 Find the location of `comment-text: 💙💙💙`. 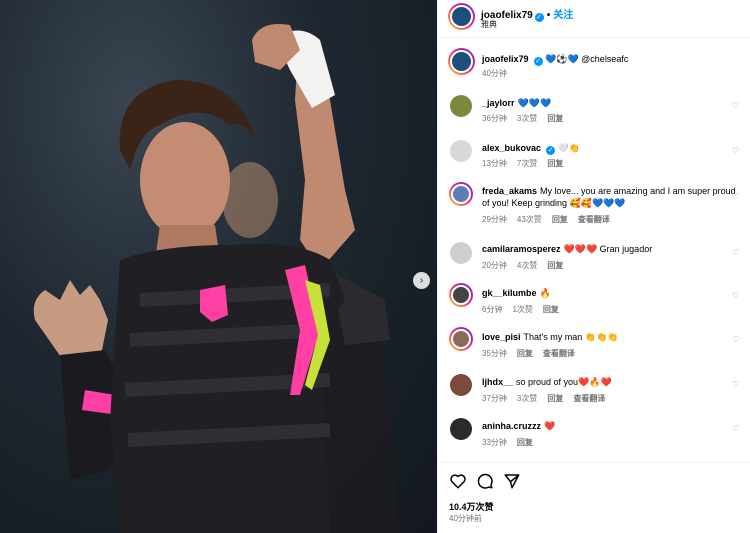

comment-text: 💙💙💙 is located at coordinates (534, 103).